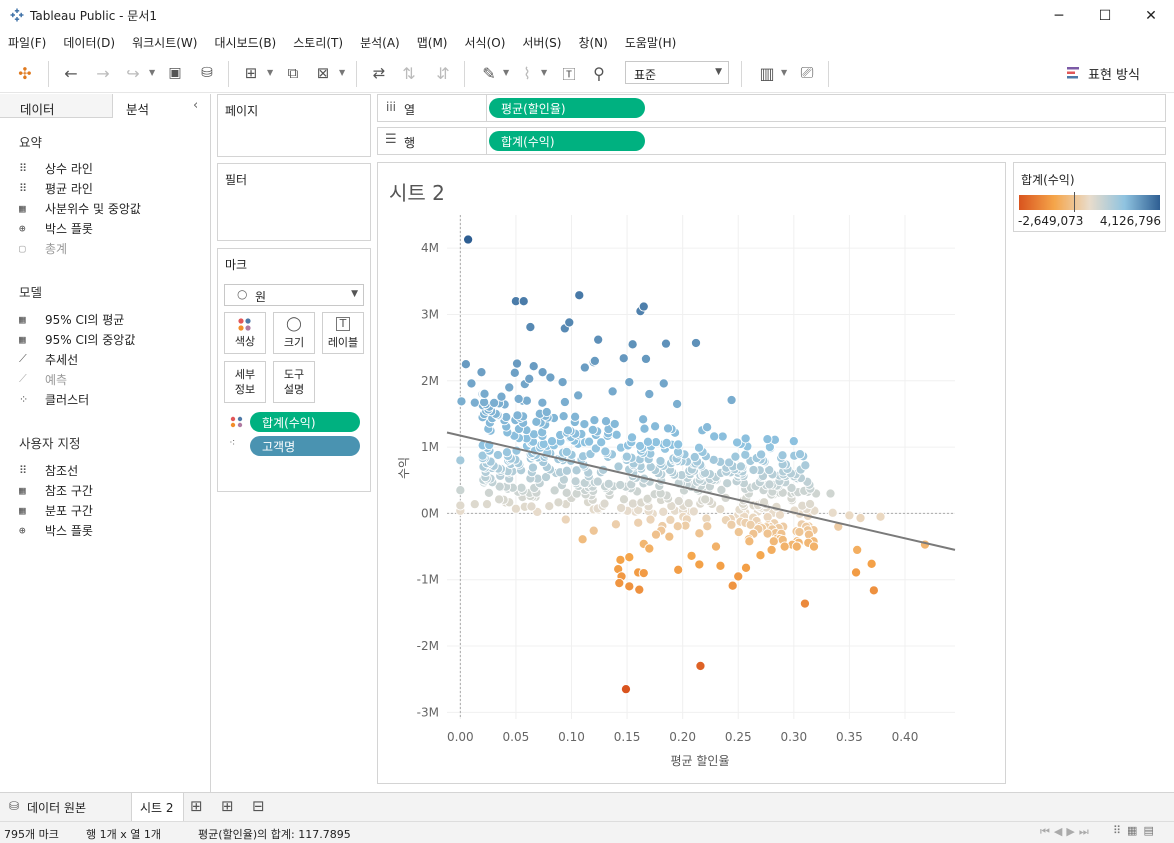 This screenshot has height=843, width=1174. What do you see at coordinates (1105, 15) in the screenshot?
I see `maximize-button: ☐` at bounding box center [1105, 15].